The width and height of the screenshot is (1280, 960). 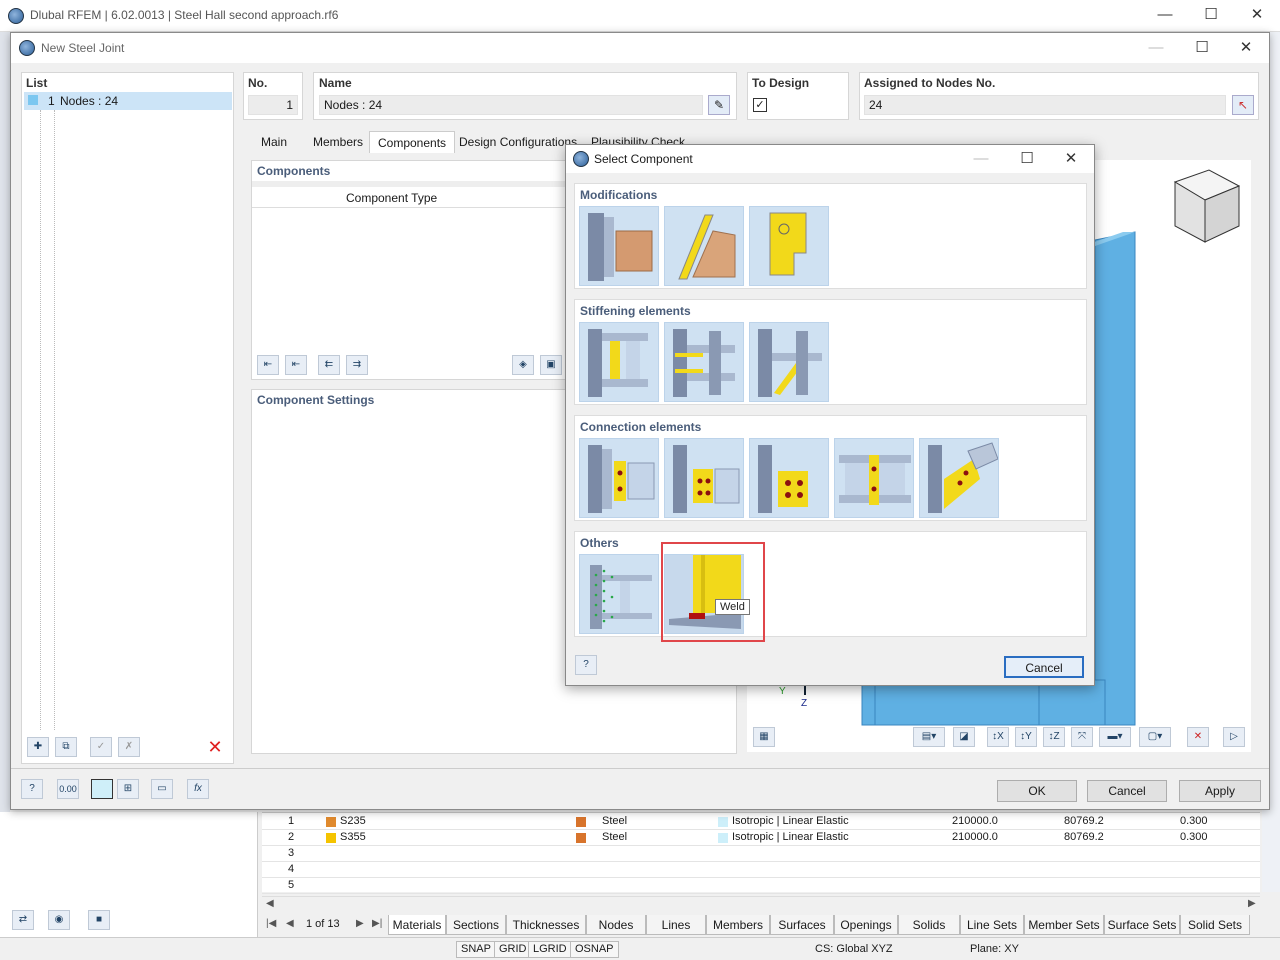 What do you see at coordinates (1155, 737) in the screenshot?
I see `box-view-icon: ▢▾` at bounding box center [1155, 737].